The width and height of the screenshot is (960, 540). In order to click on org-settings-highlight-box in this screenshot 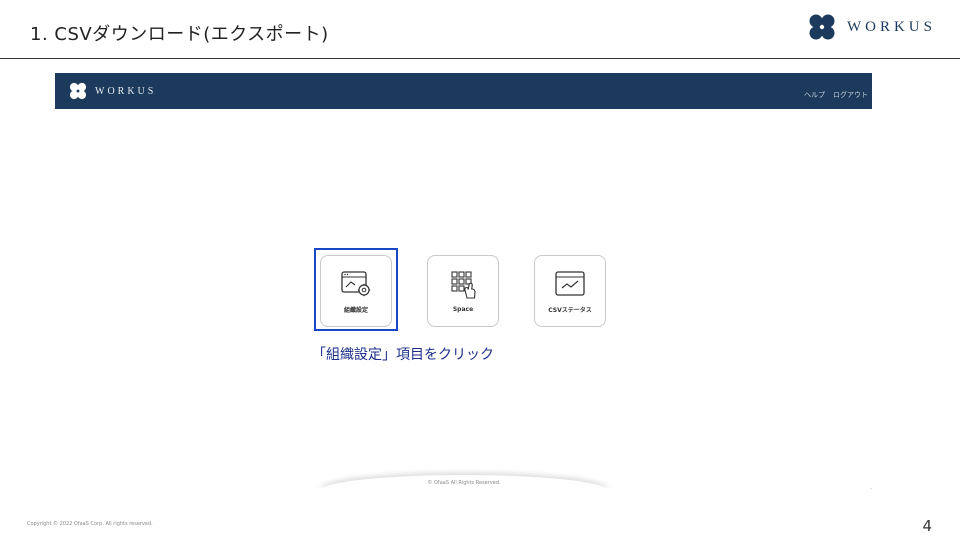, I will do `click(356, 289)`.